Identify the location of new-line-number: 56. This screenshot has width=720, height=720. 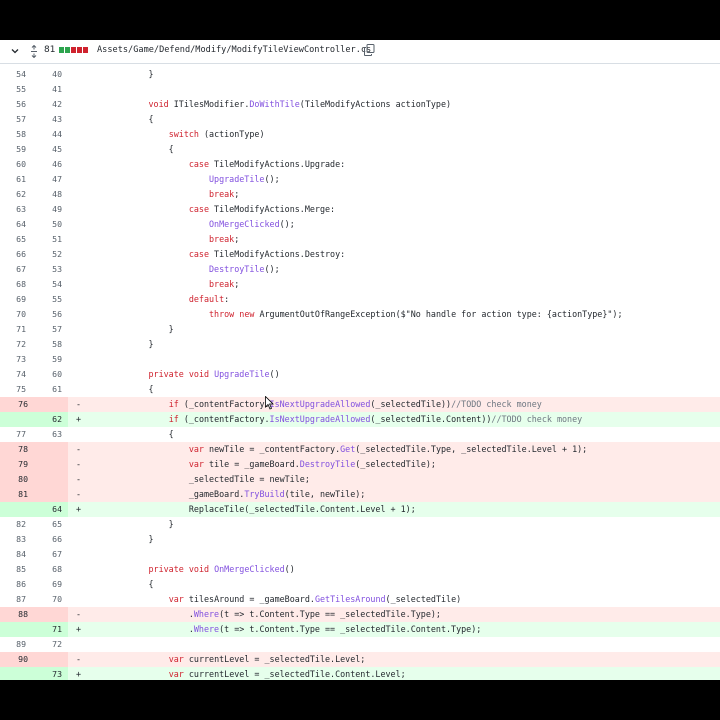
(49, 314).